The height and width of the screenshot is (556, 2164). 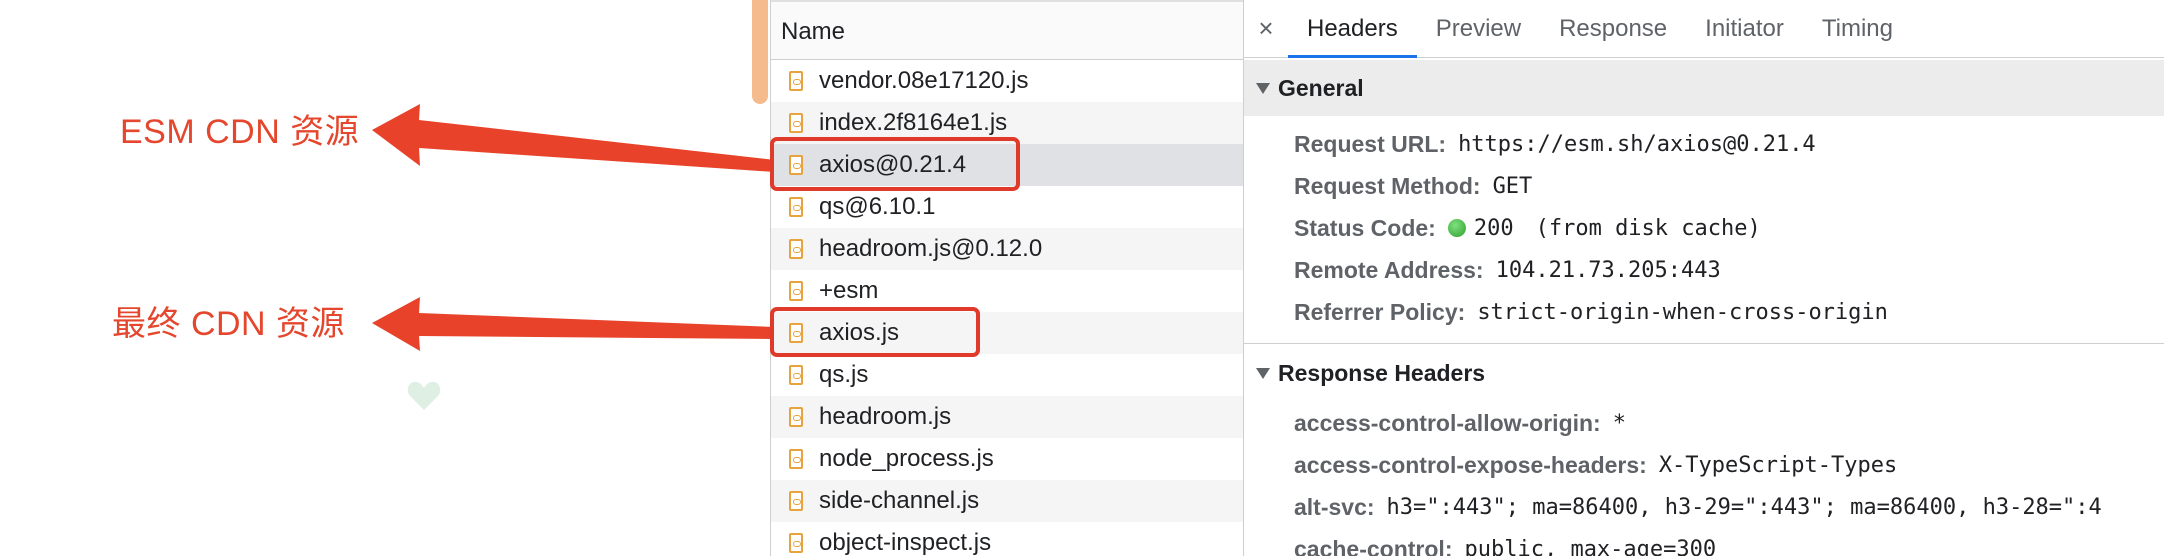 What do you see at coordinates (1648, 228) in the screenshot?
I see `status-code-note: (from disk cache)` at bounding box center [1648, 228].